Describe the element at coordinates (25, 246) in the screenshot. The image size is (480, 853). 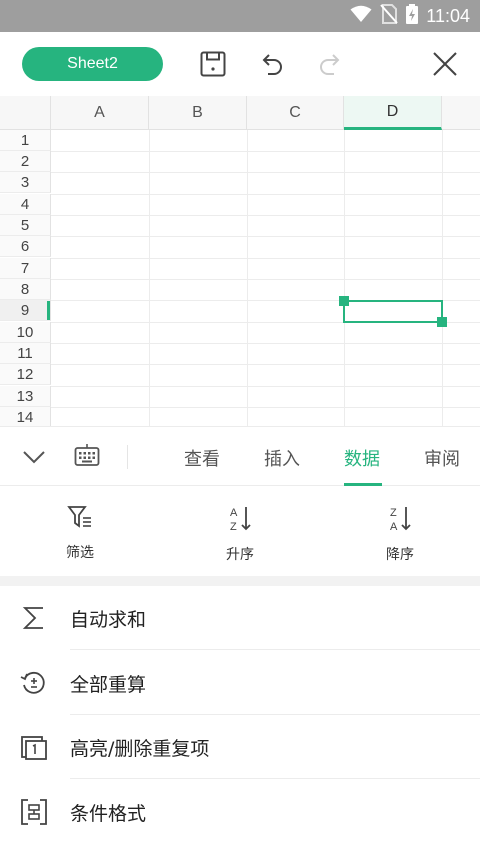
I see `row-header-6: 6` at that location.